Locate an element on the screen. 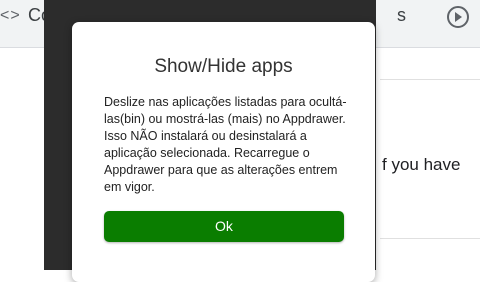 This screenshot has width=480, height=282. ok-button: Ok is located at coordinates (224, 226).